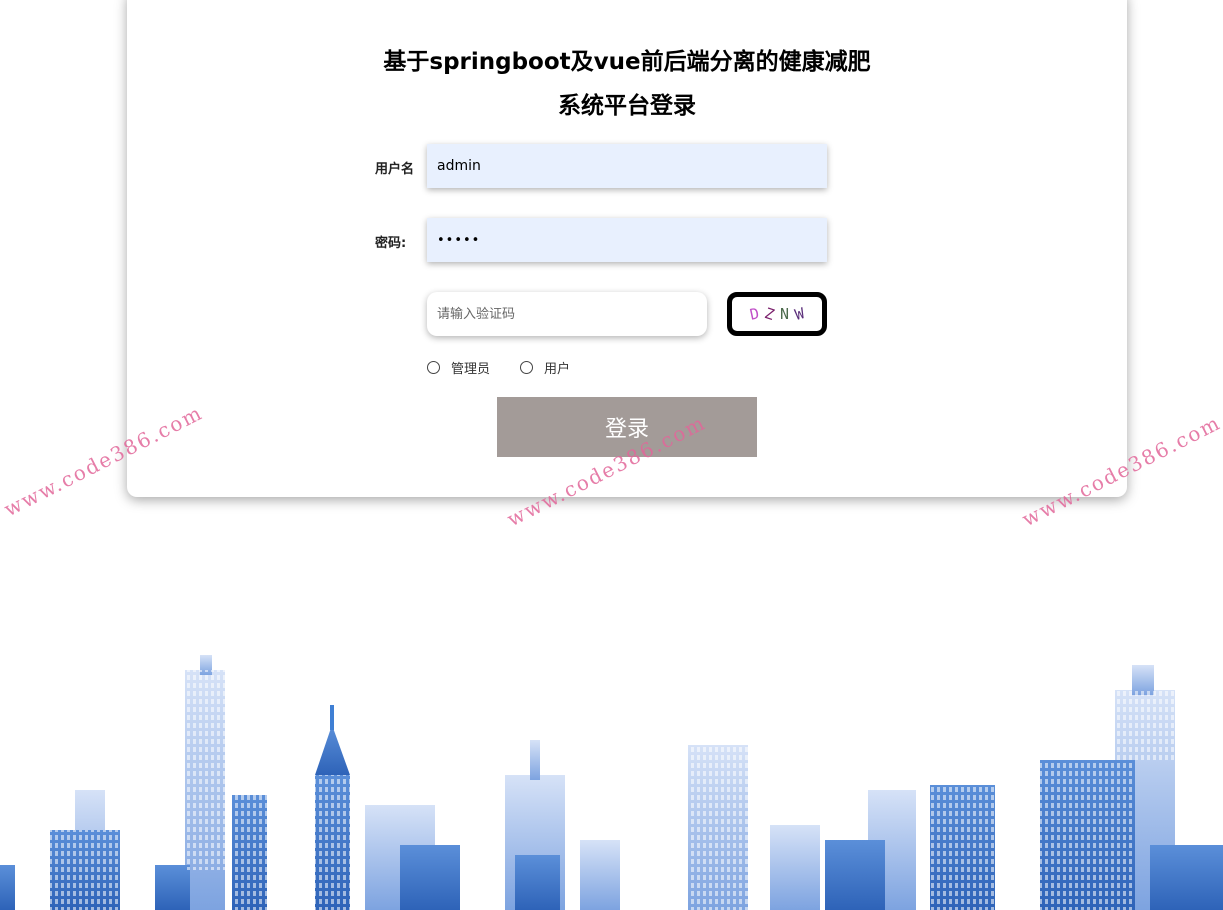  I want to click on password-label: 密码:, so click(391, 243).